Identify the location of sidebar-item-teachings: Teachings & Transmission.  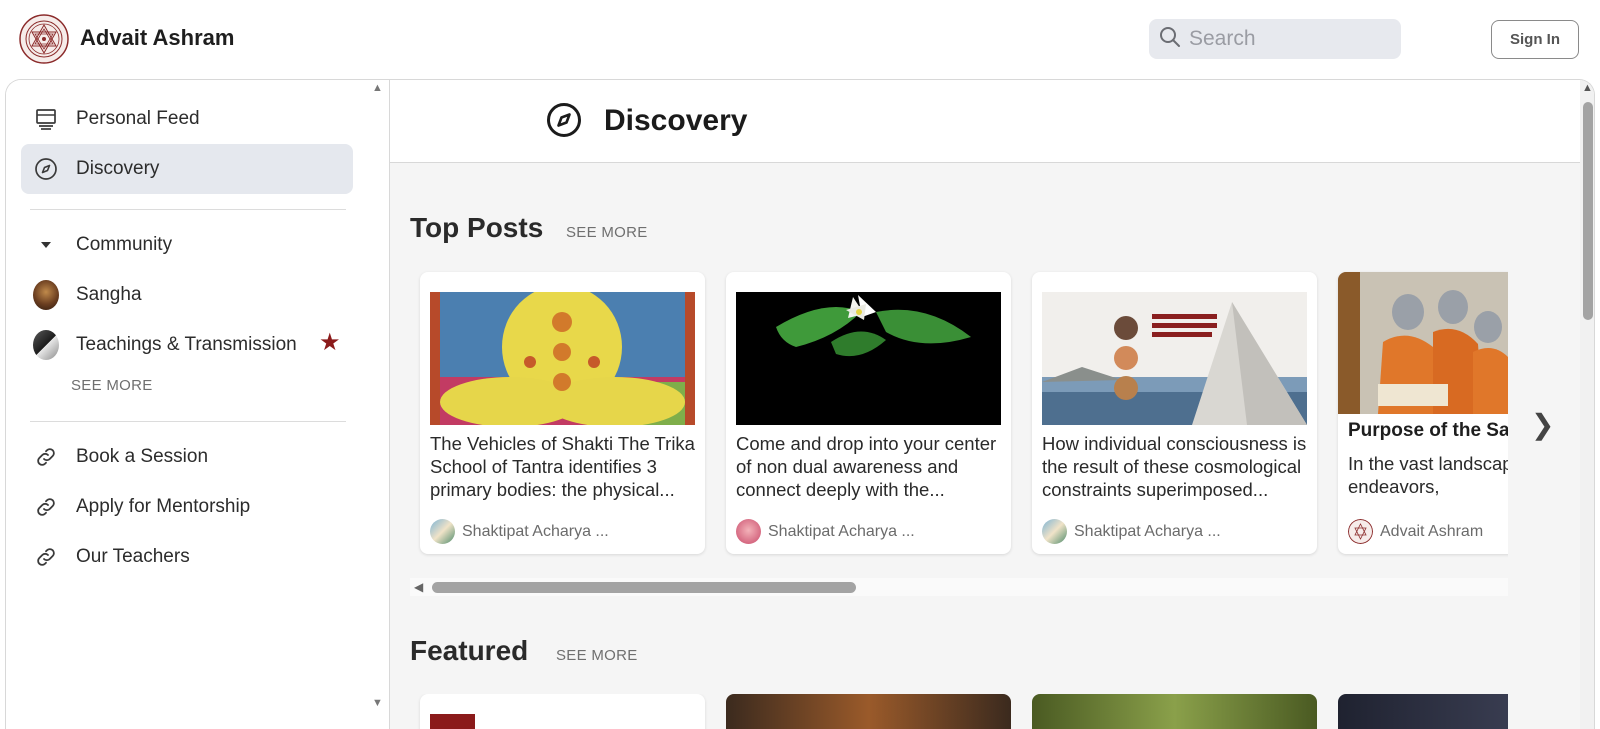
(187, 345).